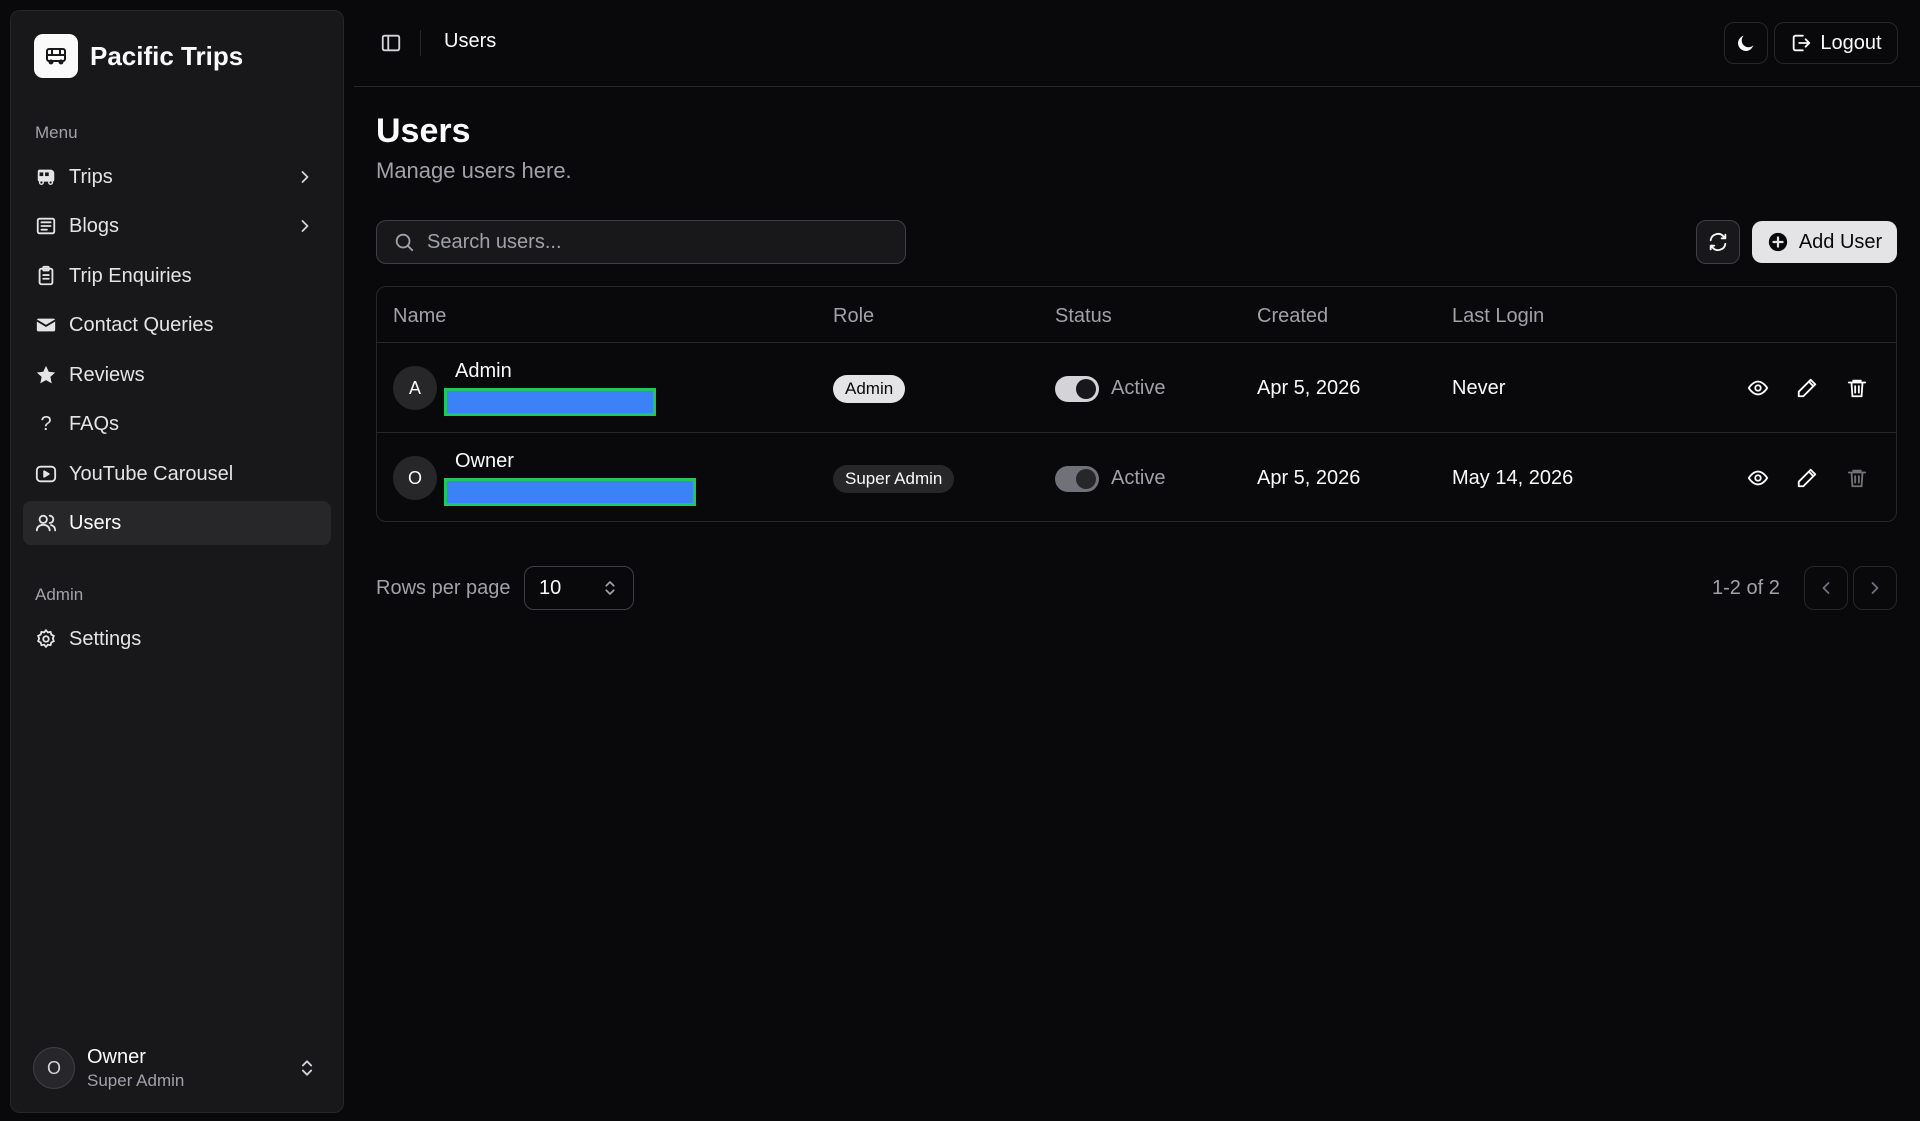 Image resolution: width=1920 pixels, height=1121 pixels. I want to click on previous-page-button, so click(1826, 588).